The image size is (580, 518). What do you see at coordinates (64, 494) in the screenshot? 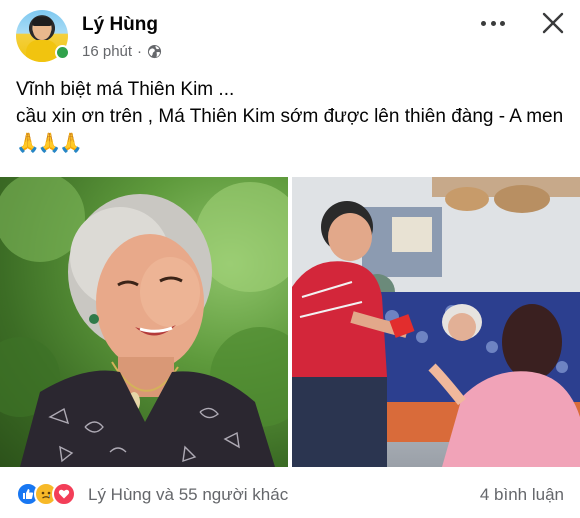
I see `love-icon` at bounding box center [64, 494].